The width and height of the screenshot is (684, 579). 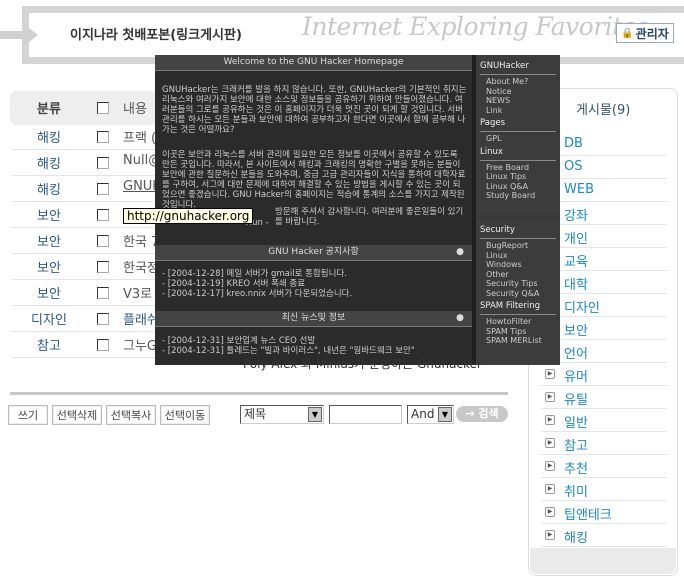 What do you see at coordinates (576, 331) in the screenshot?
I see `sidebar-category-label: 보안` at bounding box center [576, 331].